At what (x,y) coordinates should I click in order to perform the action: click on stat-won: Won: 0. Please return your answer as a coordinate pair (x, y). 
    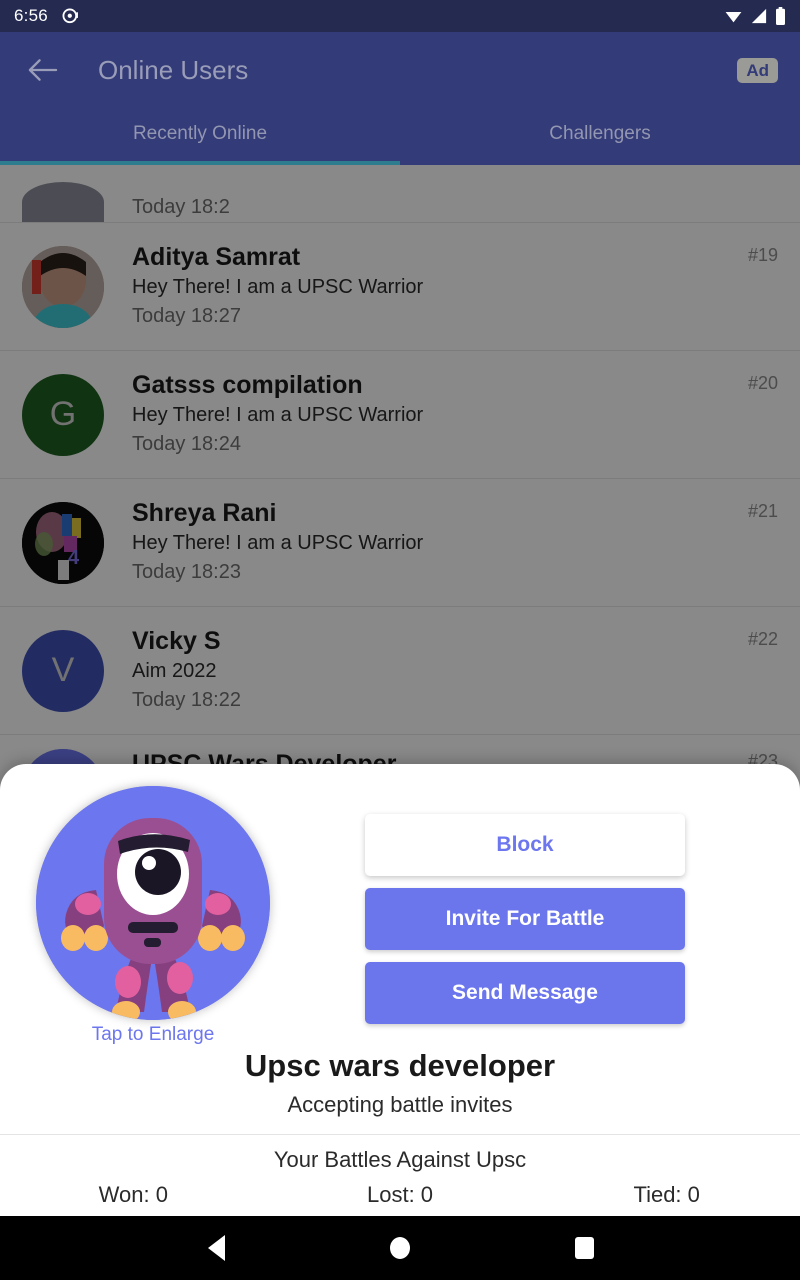
    Looking at the image, I should click on (133, 1194).